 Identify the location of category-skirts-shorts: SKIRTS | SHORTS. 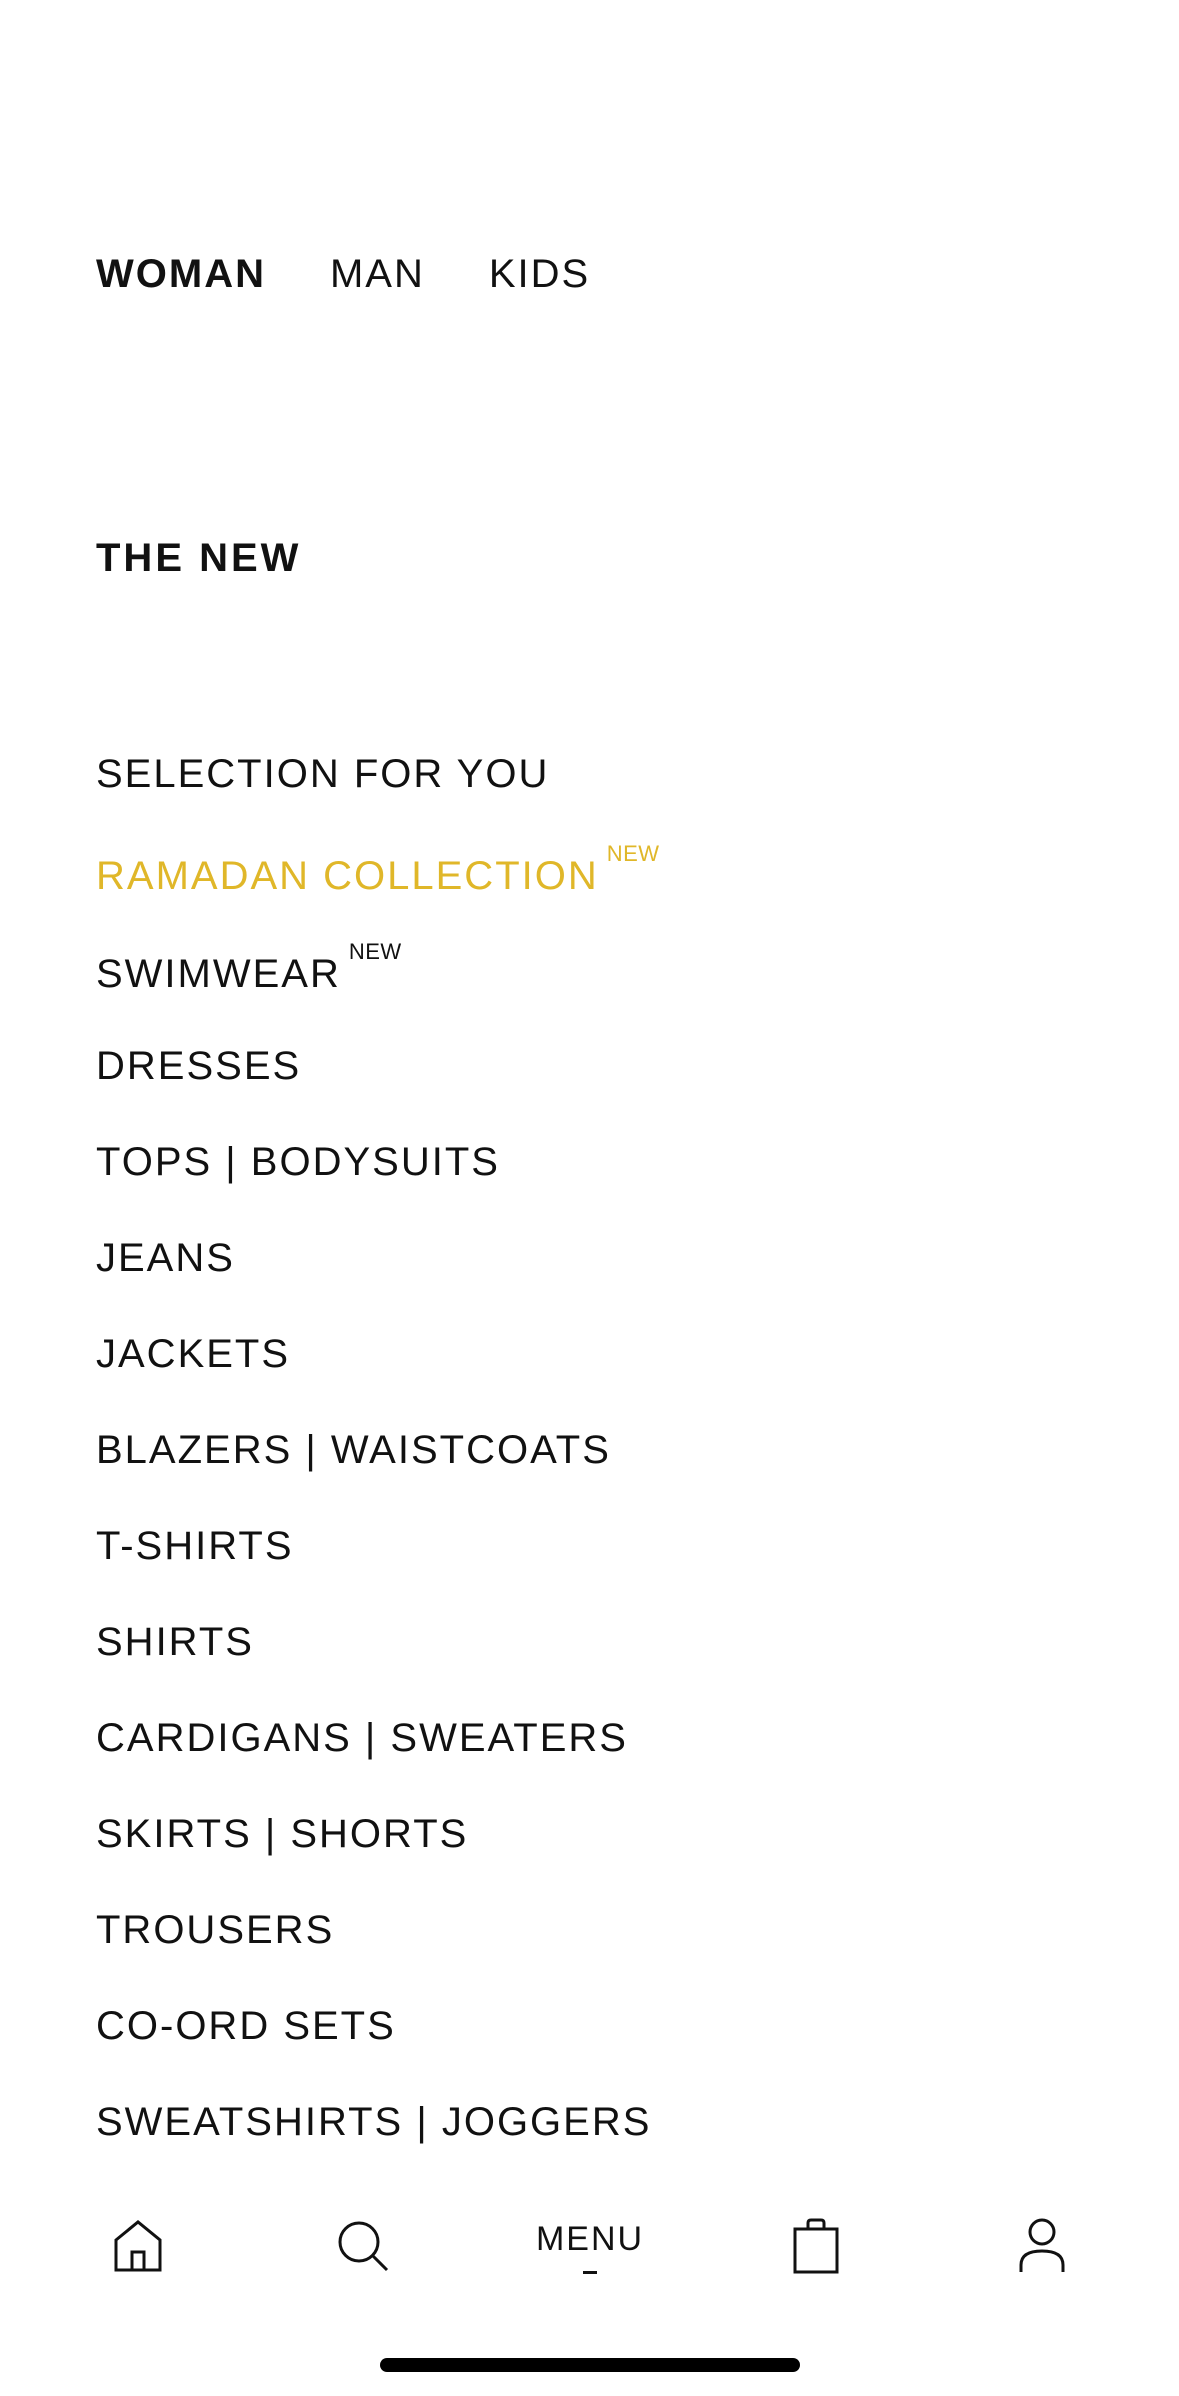
(282, 1834).